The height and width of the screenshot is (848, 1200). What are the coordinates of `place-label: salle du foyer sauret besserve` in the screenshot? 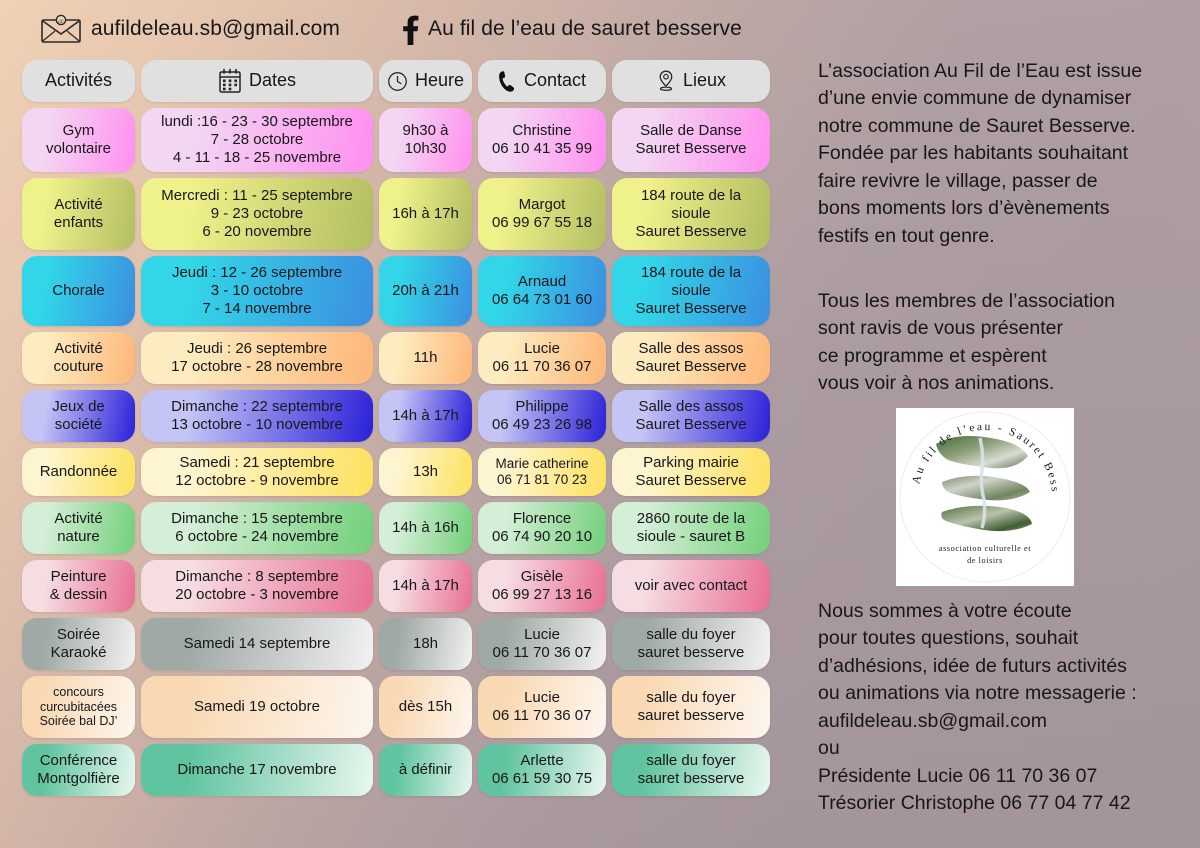 It's located at (691, 706).